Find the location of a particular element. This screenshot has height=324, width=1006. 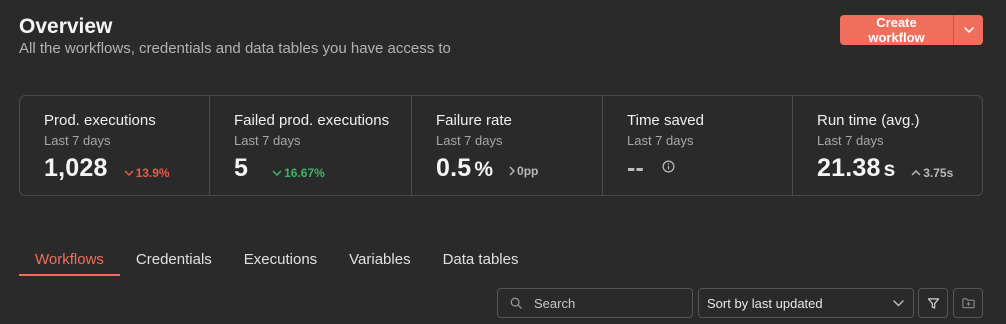

stat-delta: 13.9% is located at coordinates (147, 173).